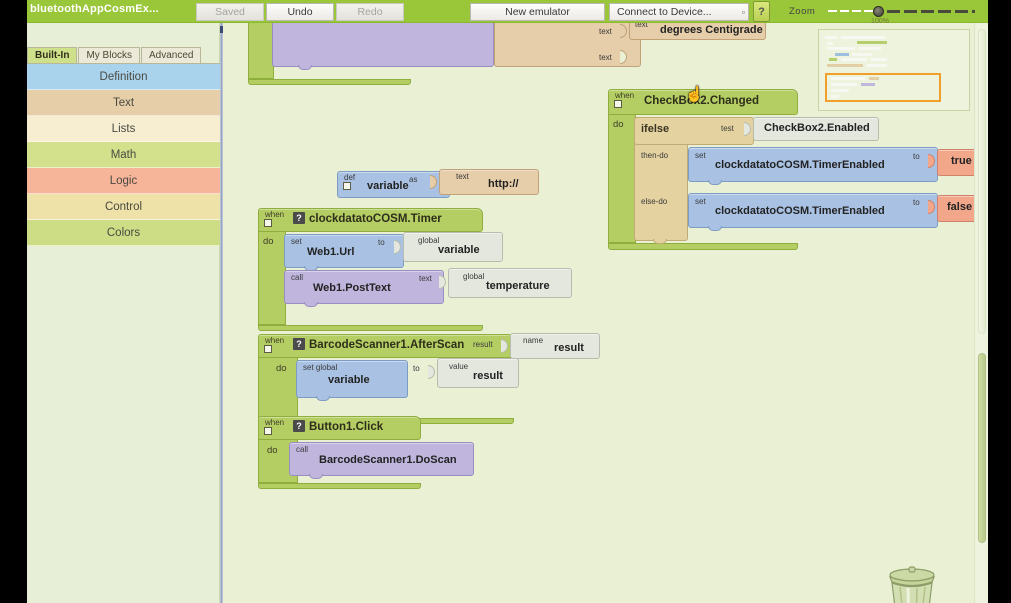 Image resolution: width=1011 pixels, height=603 pixels. I want to click on call-posttext-method: Web1.PostText, so click(352, 288).